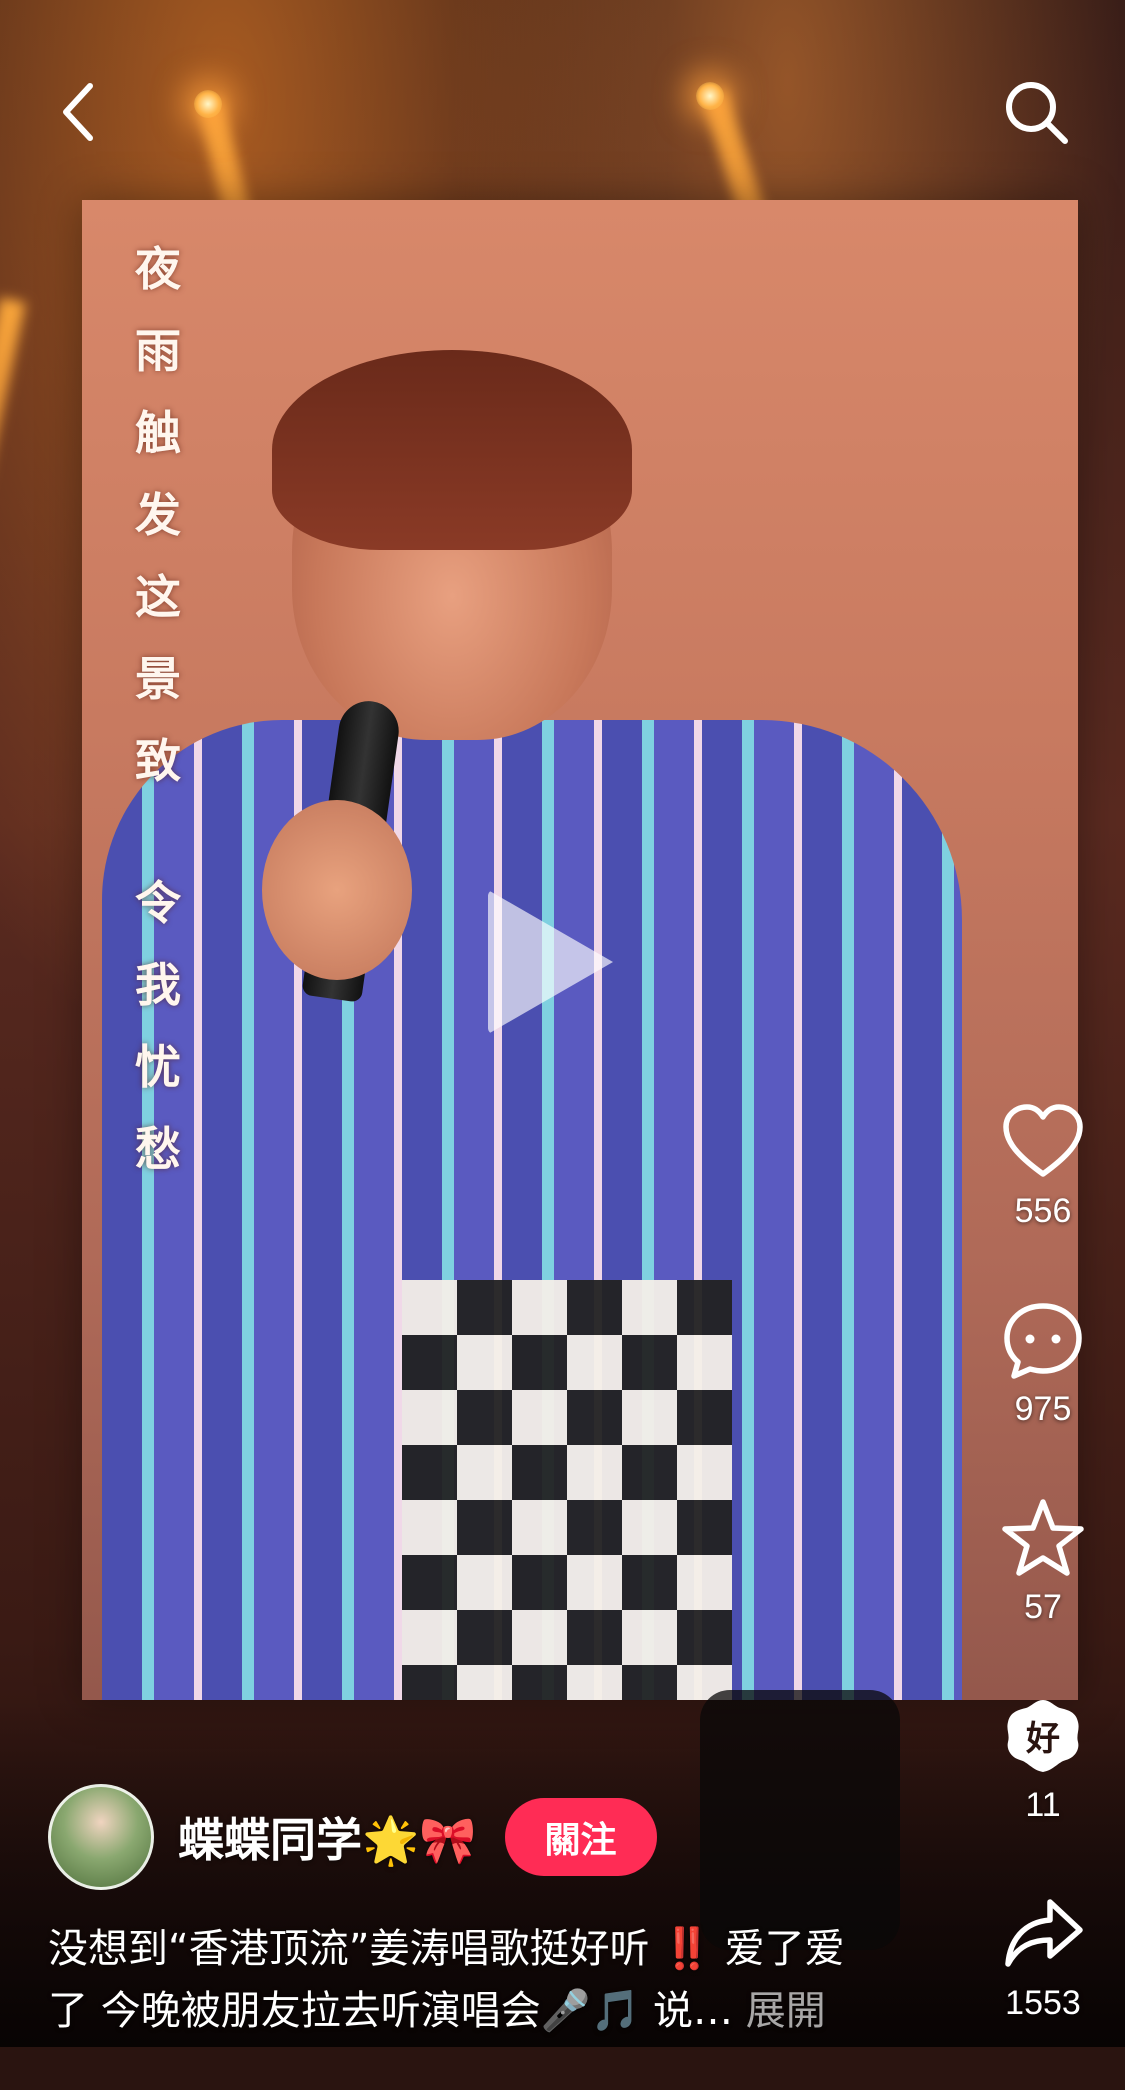  What do you see at coordinates (1043, 1341) in the screenshot?
I see `comment-icon` at bounding box center [1043, 1341].